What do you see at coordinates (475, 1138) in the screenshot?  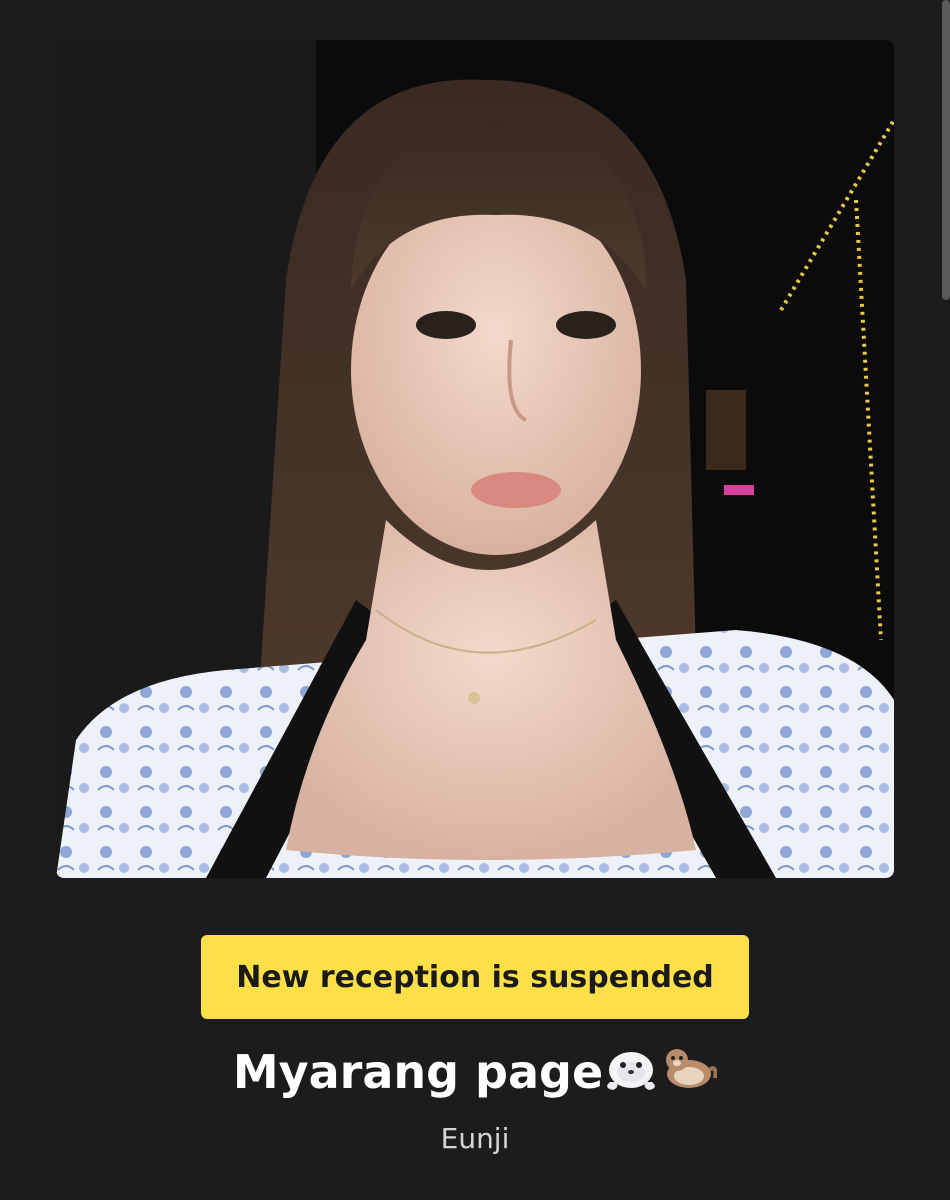 I see `page-subtitle: Eunji` at bounding box center [475, 1138].